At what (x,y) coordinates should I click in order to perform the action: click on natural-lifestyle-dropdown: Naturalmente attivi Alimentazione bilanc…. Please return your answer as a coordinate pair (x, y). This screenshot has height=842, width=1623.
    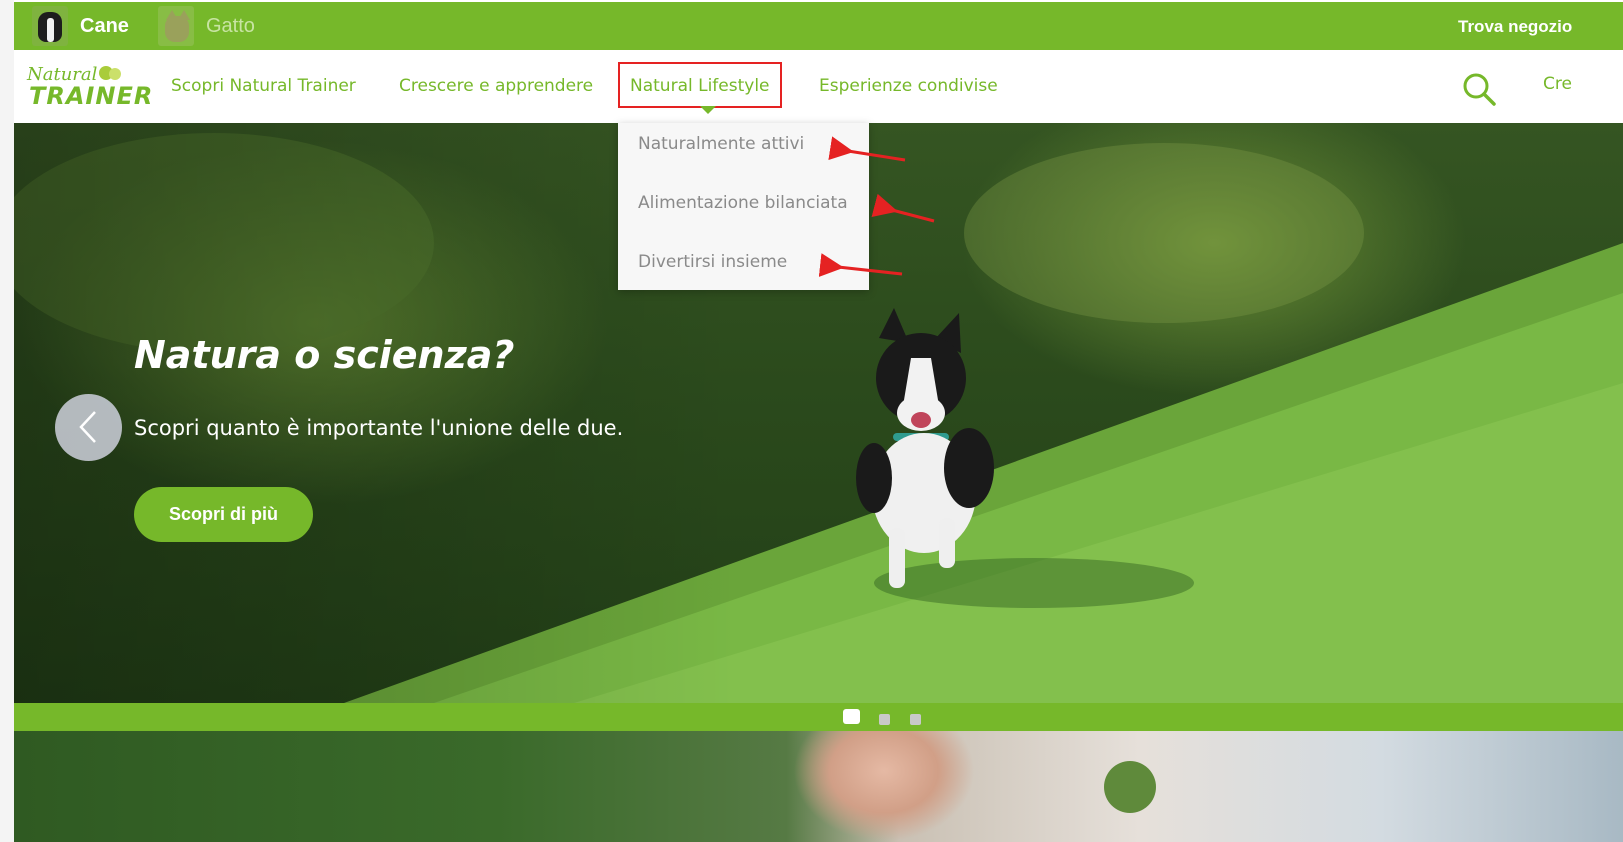
    Looking at the image, I should click on (743, 206).